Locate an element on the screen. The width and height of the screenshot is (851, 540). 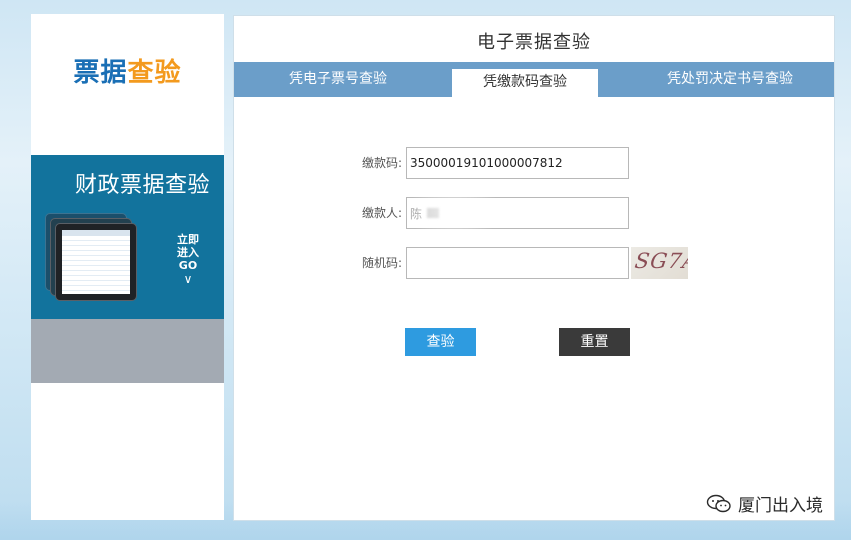
fiscal-check-promo-banner: 财政票据查验 立即 进入 GO ∨ is located at coordinates (127, 237).